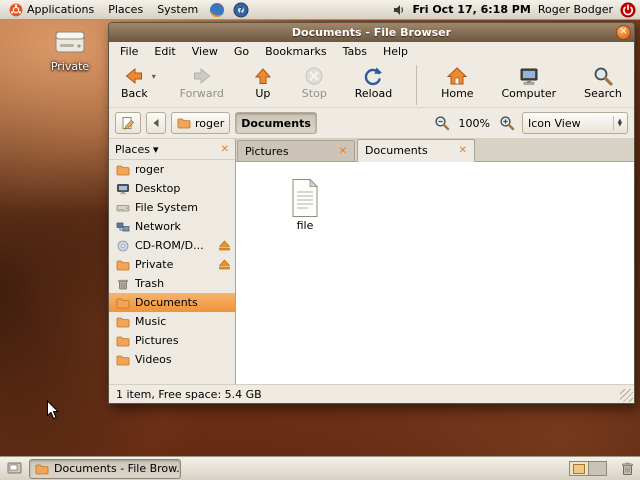 This screenshot has height=480, width=640. What do you see at coordinates (305, 225) in the screenshot?
I see `file-label: file` at bounding box center [305, 225].